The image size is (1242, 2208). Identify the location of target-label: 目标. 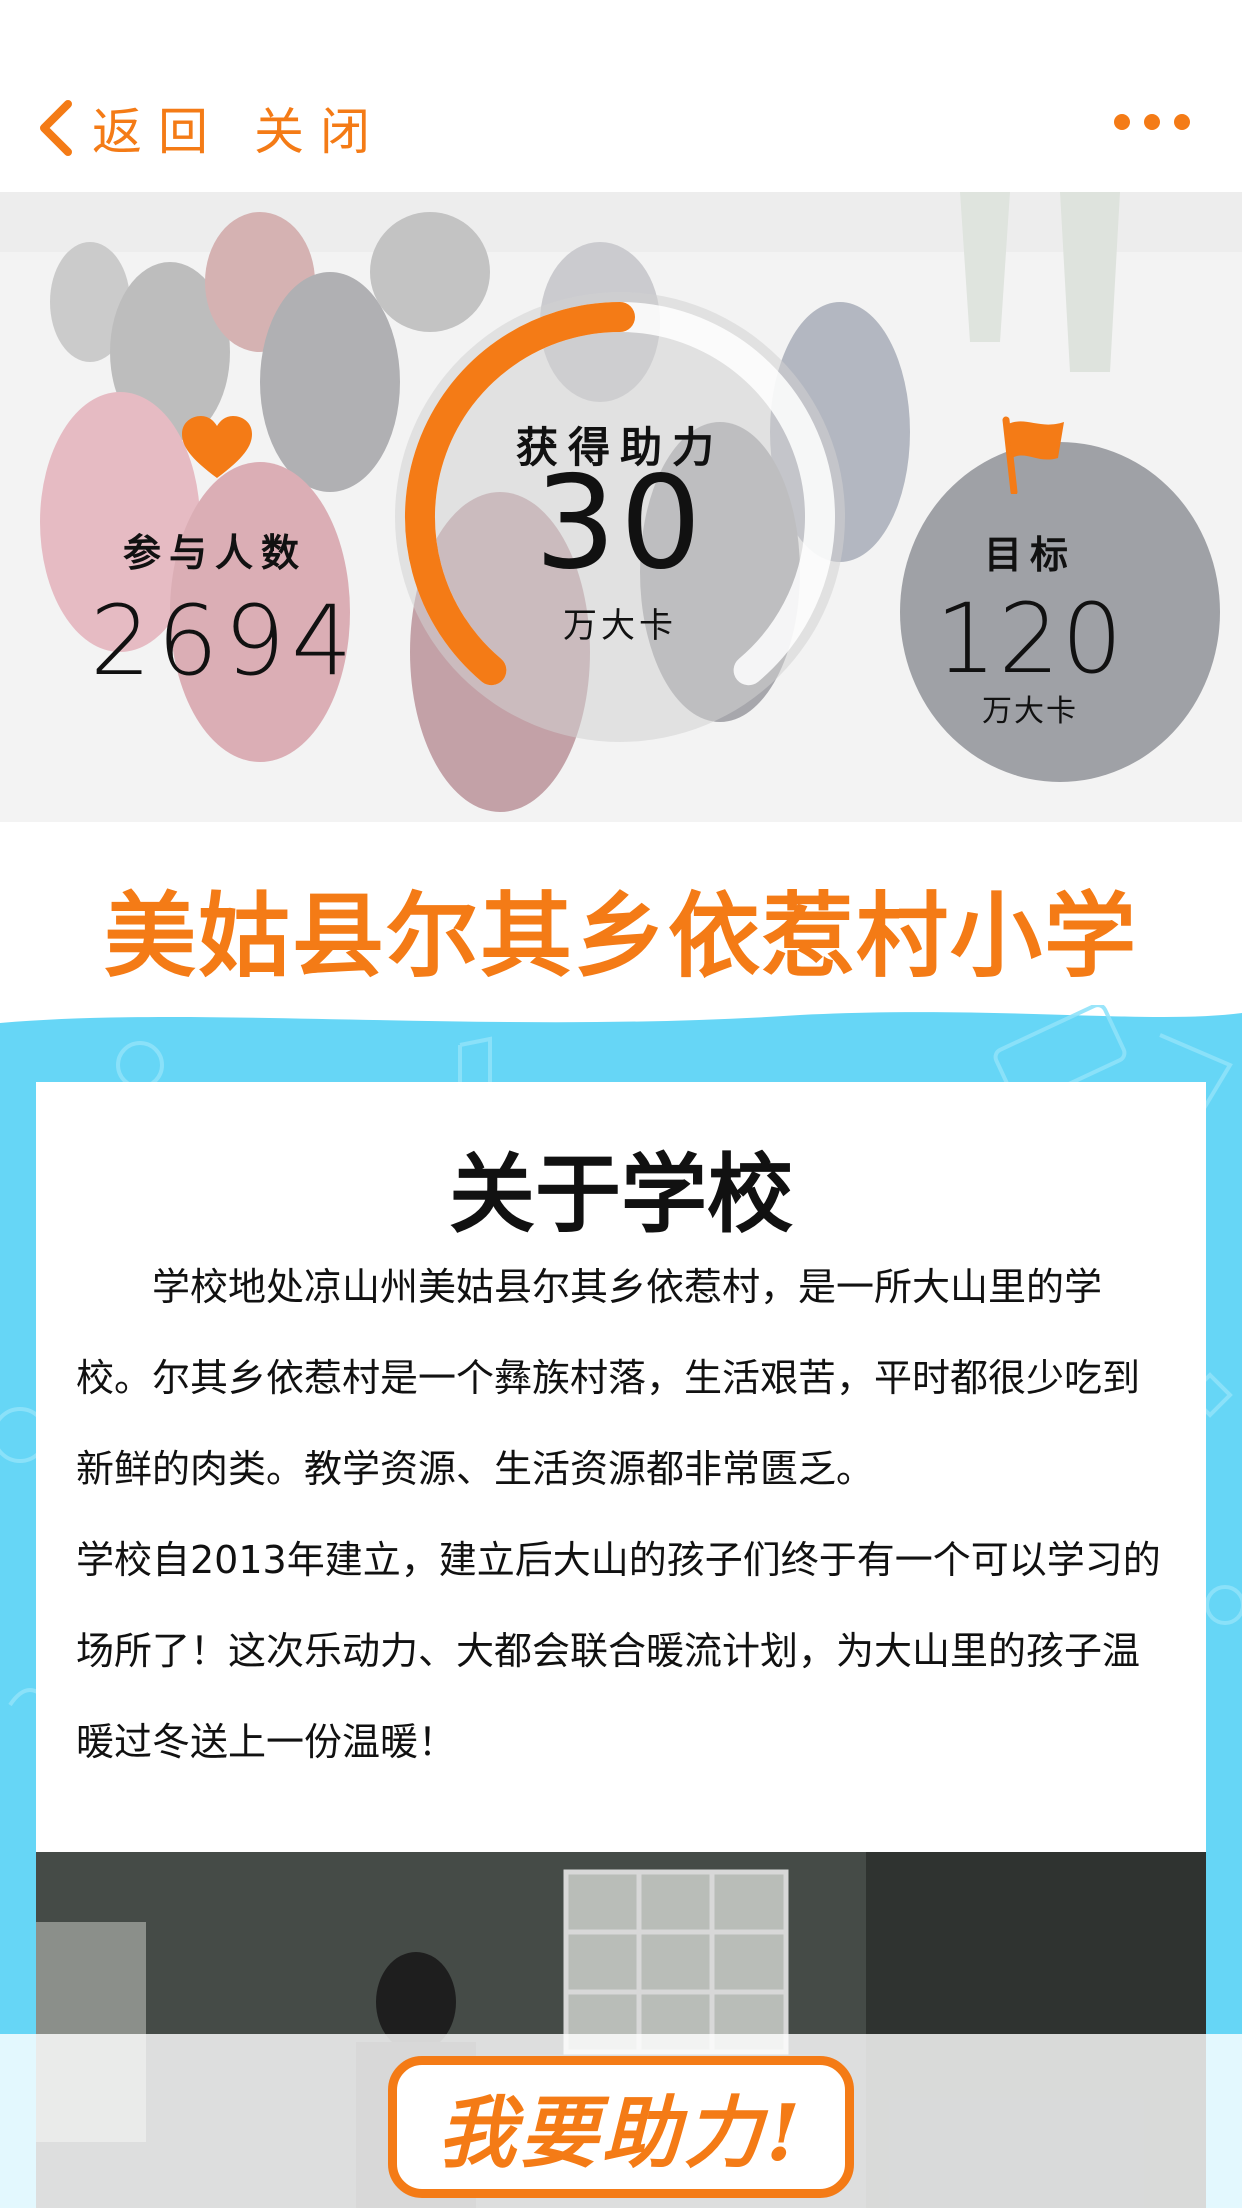
(1029, 555).